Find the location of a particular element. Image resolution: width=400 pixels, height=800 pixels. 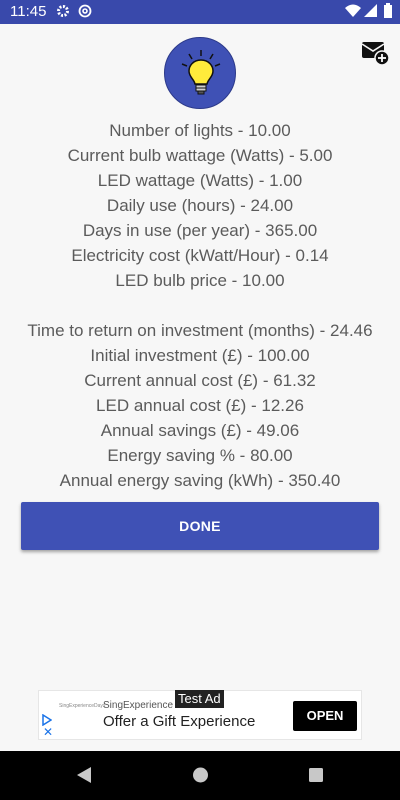

signal-icon is located at coordinates (371, 13).